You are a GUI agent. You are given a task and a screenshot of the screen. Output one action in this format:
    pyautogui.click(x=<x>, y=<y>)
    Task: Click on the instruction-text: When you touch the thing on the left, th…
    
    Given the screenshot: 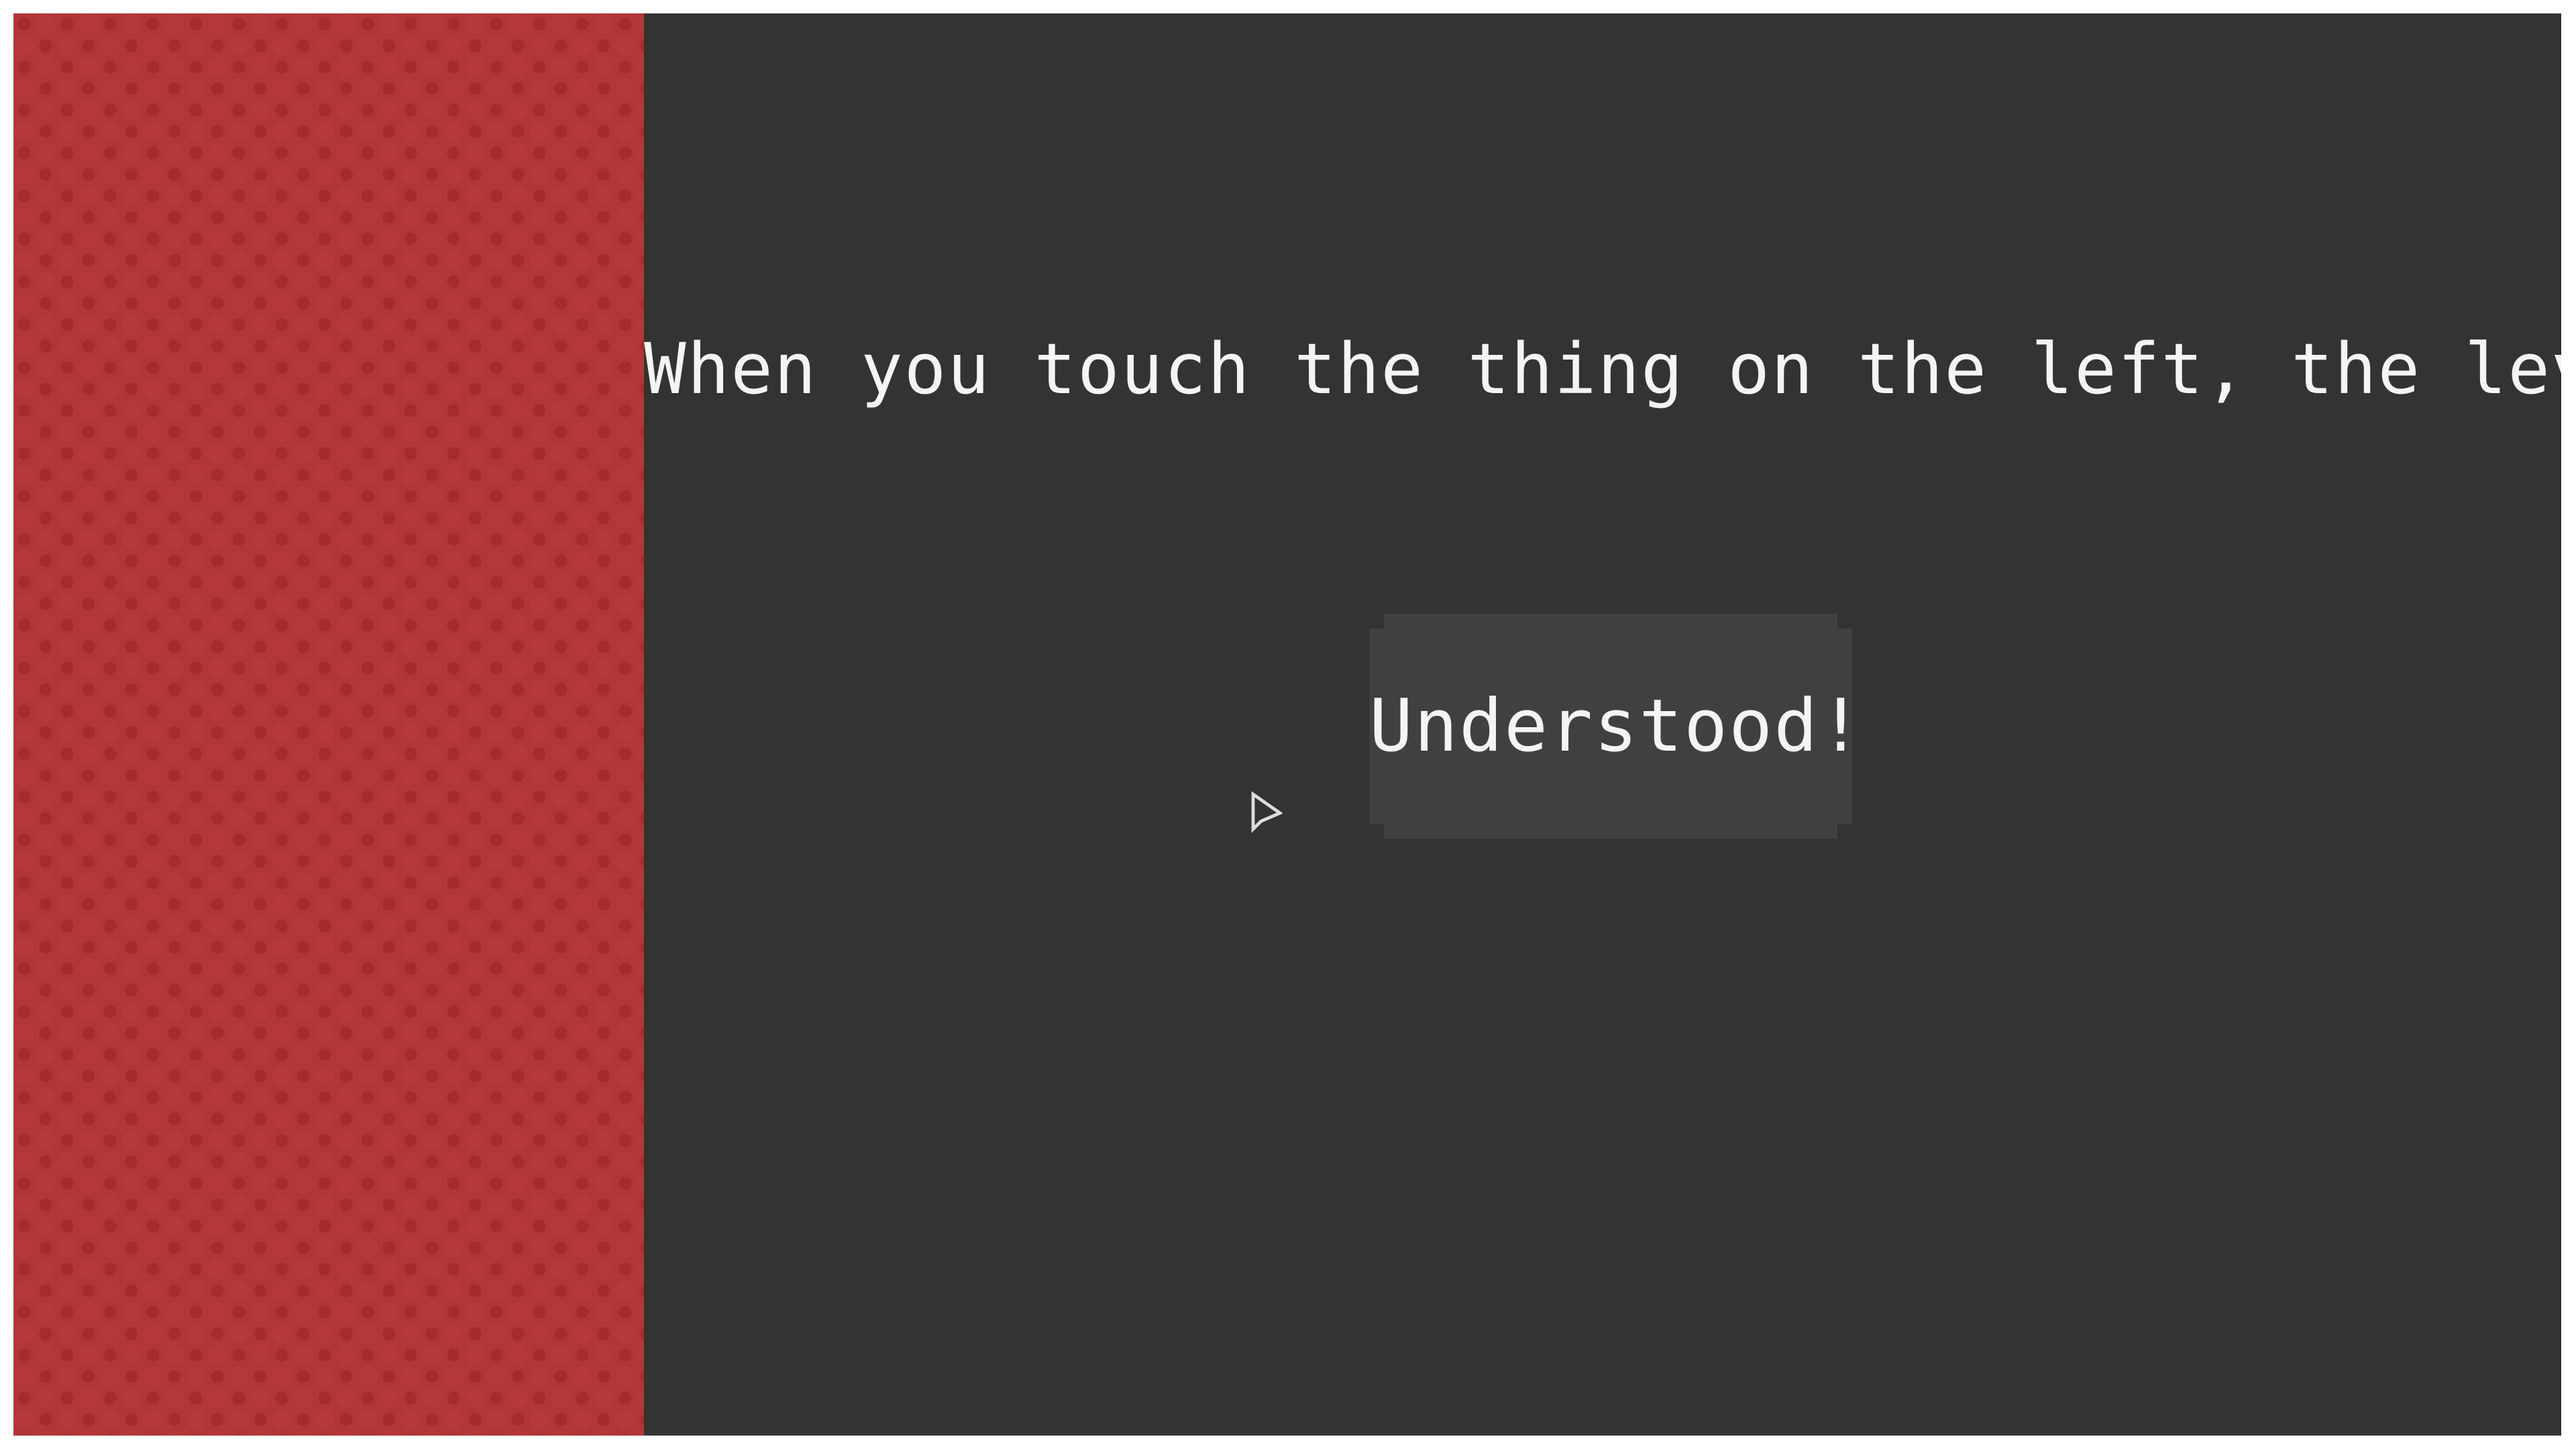 What is the action you would take?
    pyautogui.click(x=1602, y=369)
    